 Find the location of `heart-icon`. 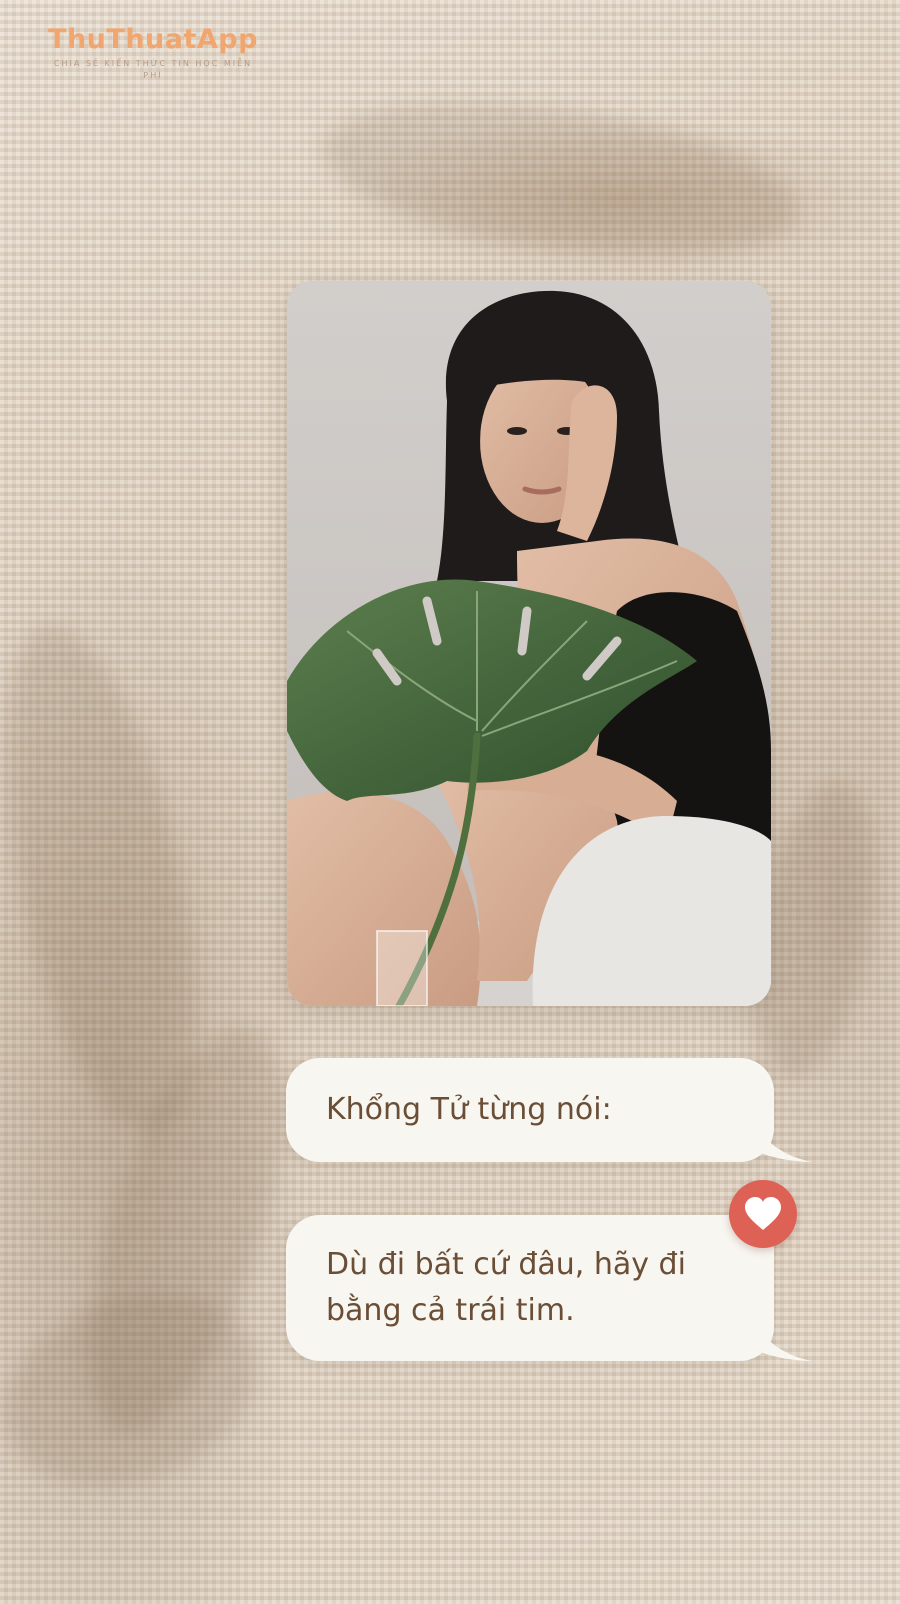

heart-icon is located at coordinates (763, 1213).